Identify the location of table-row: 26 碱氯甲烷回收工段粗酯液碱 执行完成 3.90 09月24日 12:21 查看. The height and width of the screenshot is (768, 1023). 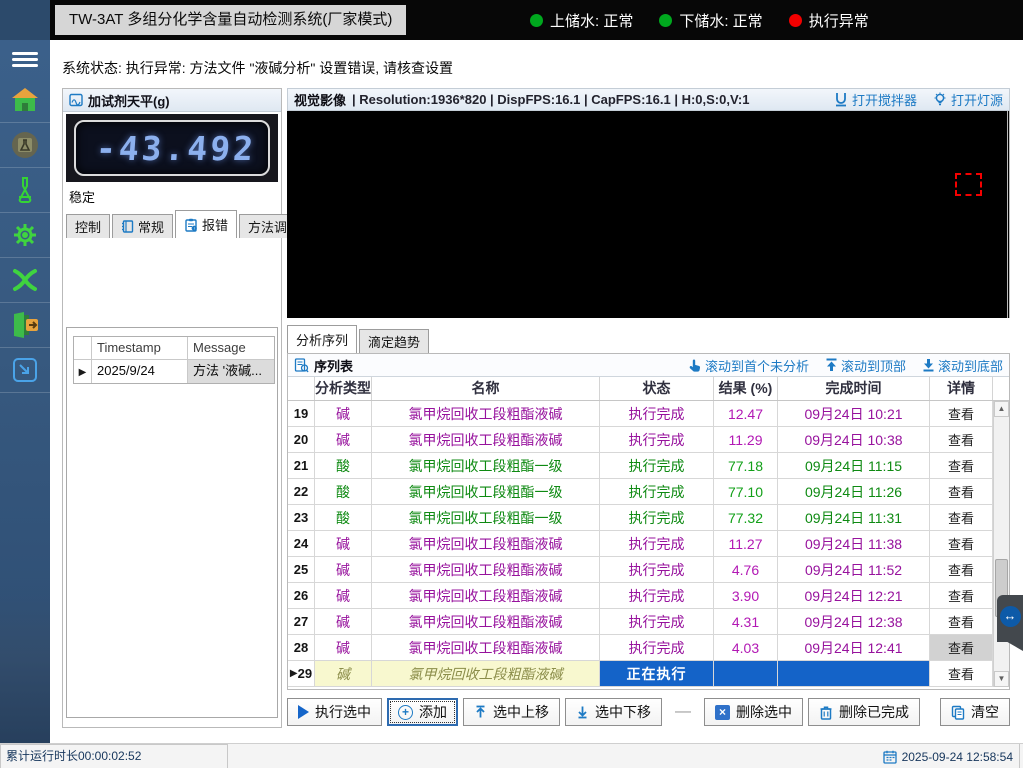
(648, 596).